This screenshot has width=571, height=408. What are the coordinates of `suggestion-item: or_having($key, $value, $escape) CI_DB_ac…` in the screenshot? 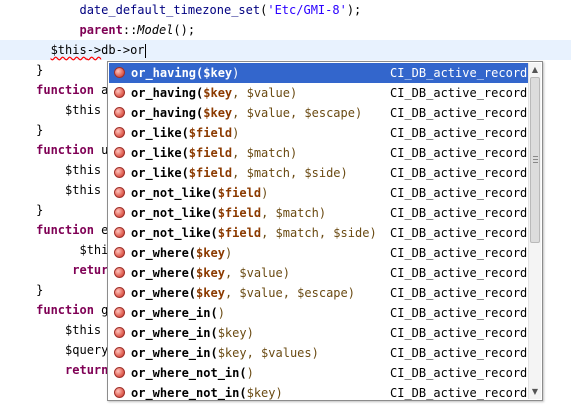 It's located at (319, 113).